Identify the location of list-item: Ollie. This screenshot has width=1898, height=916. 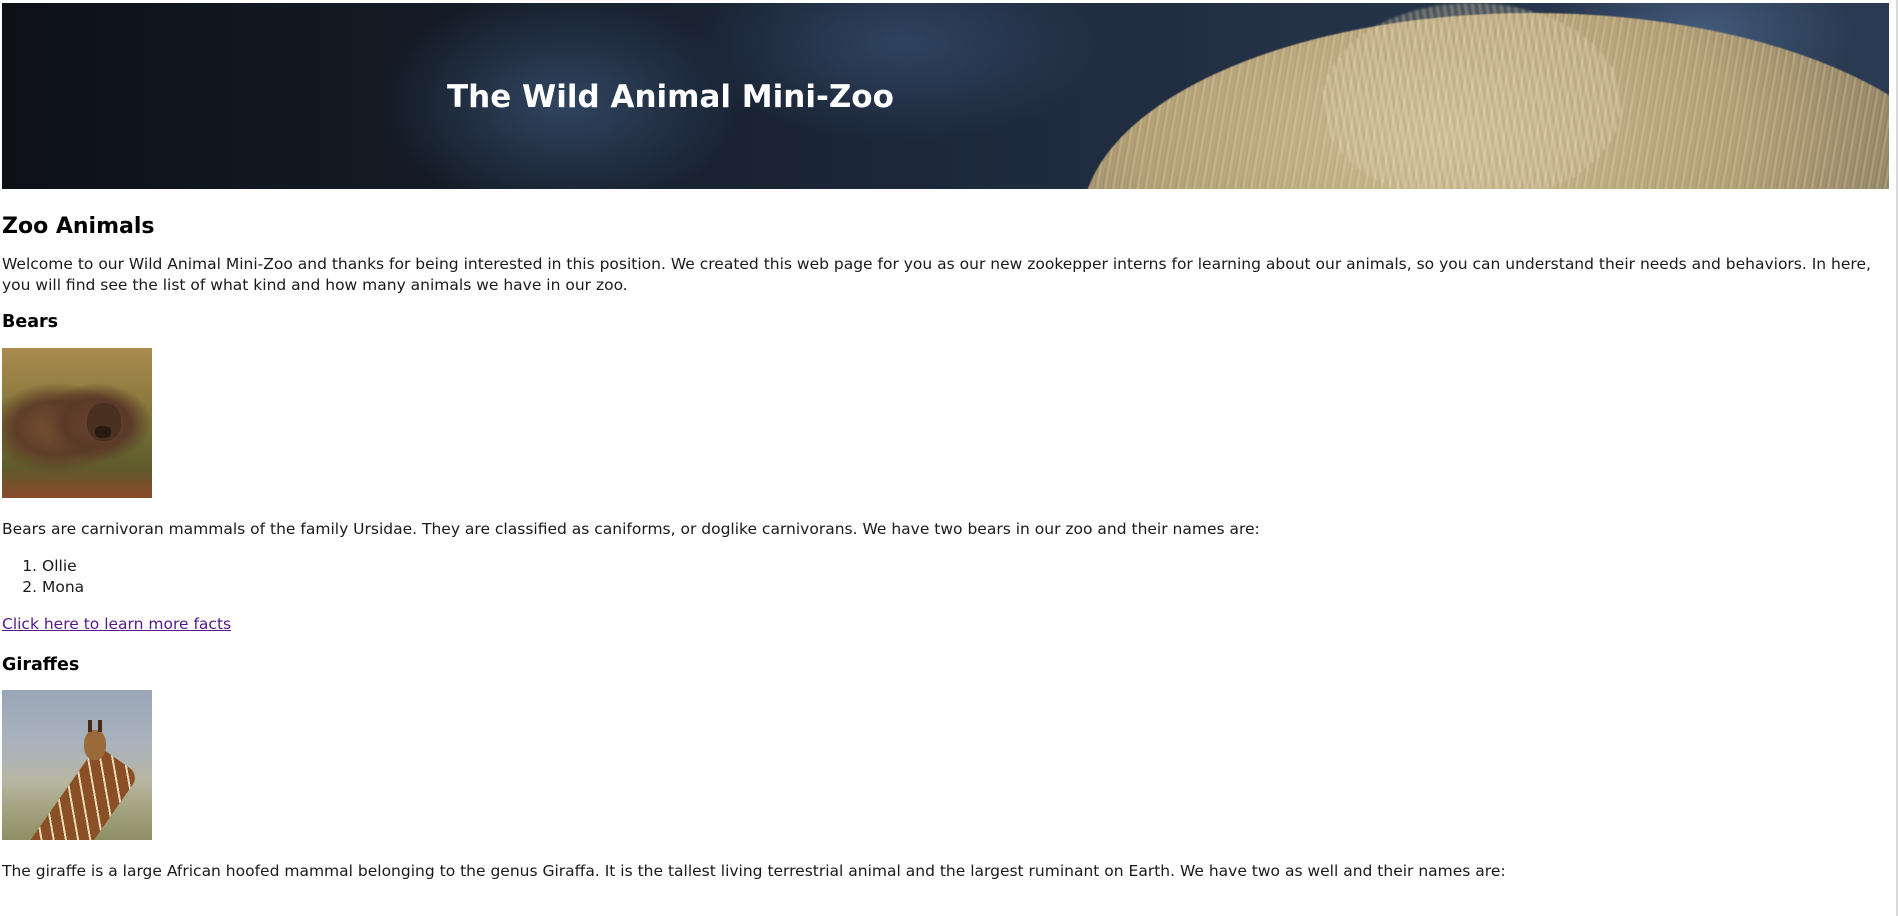
(967, 566).